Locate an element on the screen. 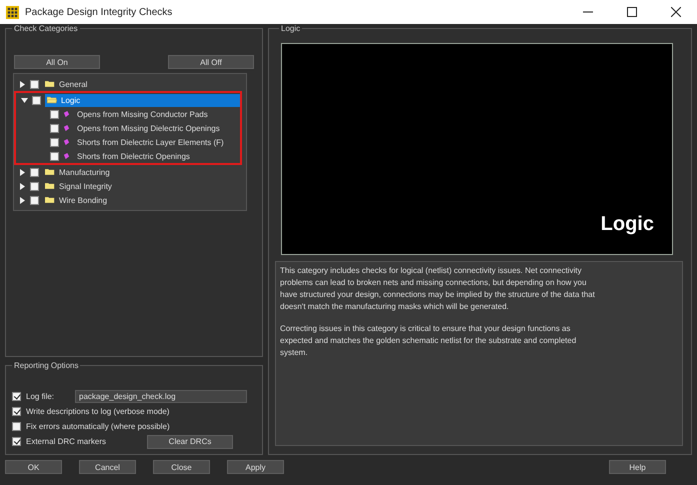 Image resolution: width=697 pixels, height=485 pixels. tree-item: Opens from Missing Dielectric Openings is located at coordinates (148, 128).